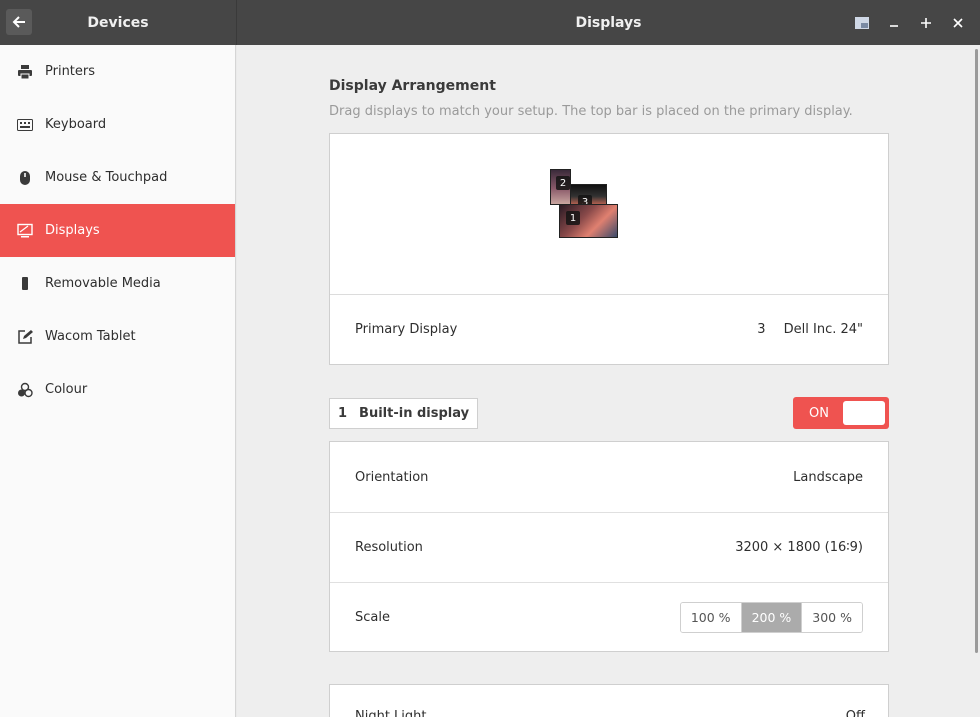 Image resolution: width=980 pixels, height=717 pixels. I want to click on sidebar-item-mouse-touchpad: Mouse & Touchpad, so click(117, 177).